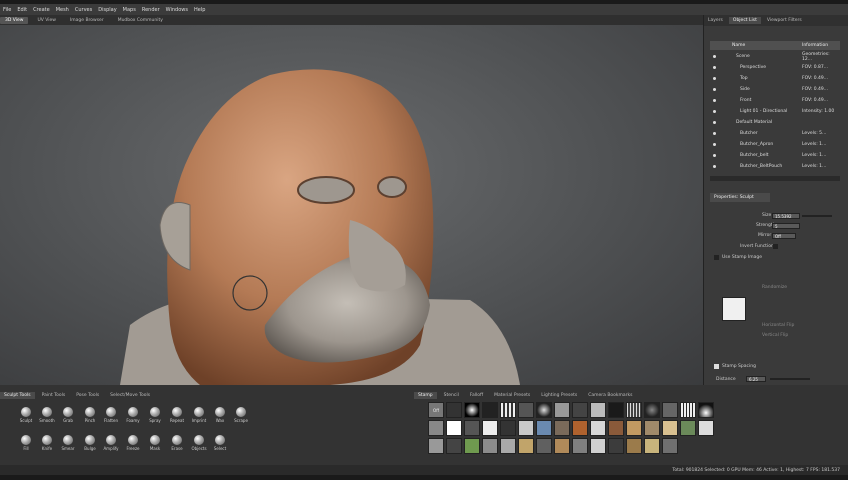  What do you see at coordinates (784, 20) in the screenshot?
I see `tab-viewport-filters: Viewport Filters` at bounding box center [784, 20].